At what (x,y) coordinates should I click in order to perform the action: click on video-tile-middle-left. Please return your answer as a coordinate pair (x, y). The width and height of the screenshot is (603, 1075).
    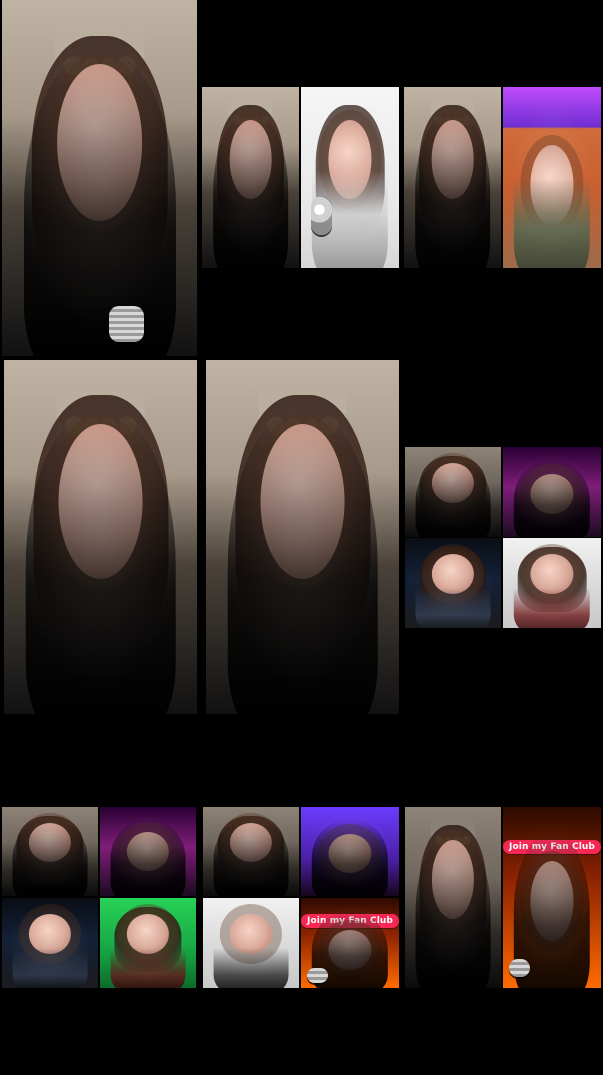
    Looking at the image, I should click on (100, 537).